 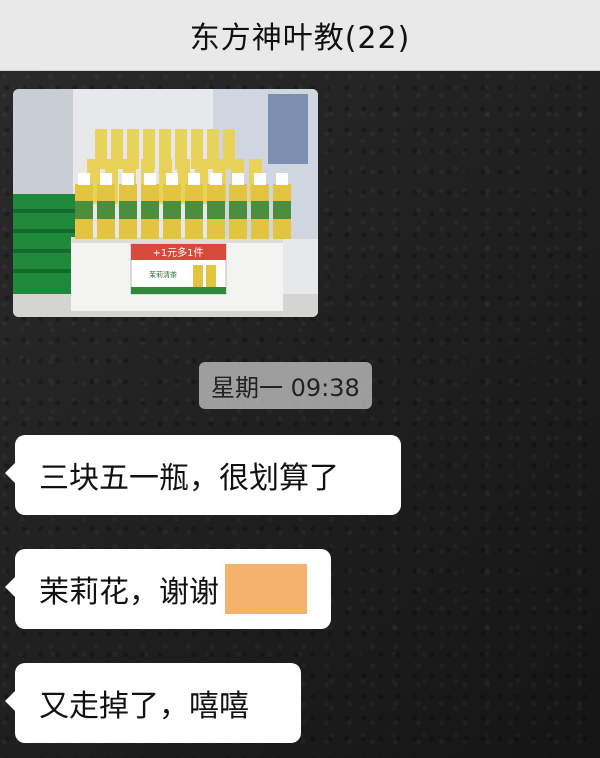 I want to click on message-text: 茉莉花，谢谢, so click(x=129, y=592).